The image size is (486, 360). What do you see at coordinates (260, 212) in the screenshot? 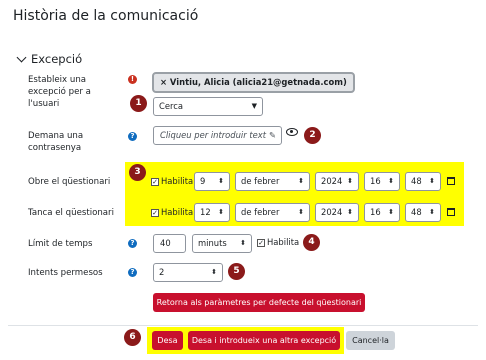
I see `close-quiz-month: de febrer` at bounding box center [260, 212].